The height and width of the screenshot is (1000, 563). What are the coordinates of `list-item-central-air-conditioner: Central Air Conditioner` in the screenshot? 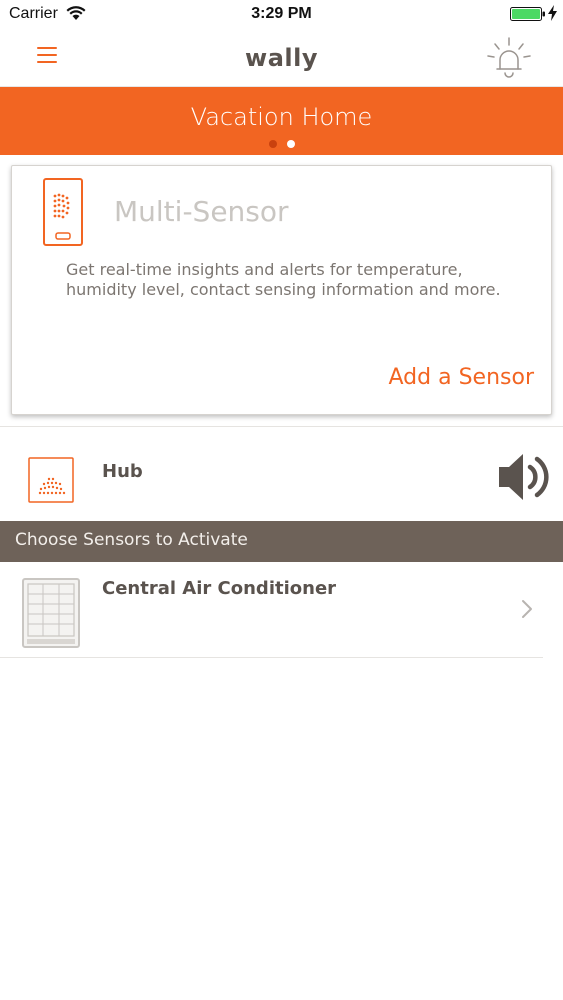 It's located at (281, 610).